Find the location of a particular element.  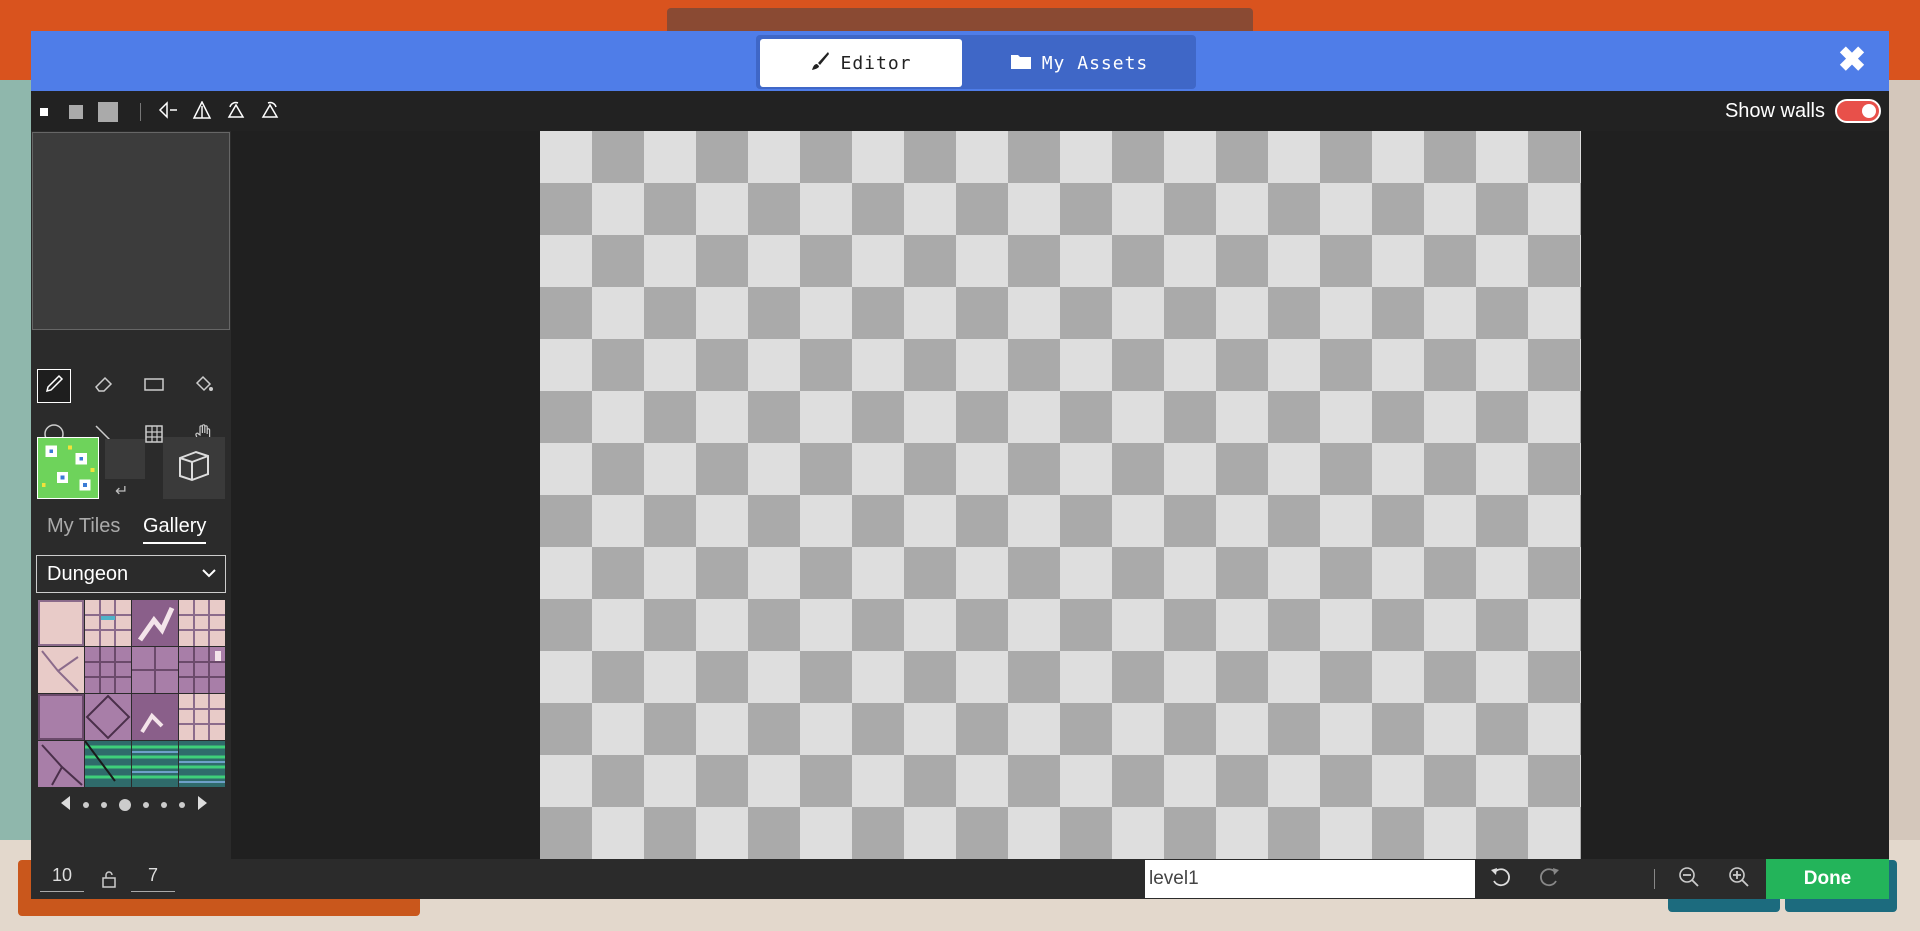

tab-my-assets-label: My Assets is located at coordinates (1095, 63).